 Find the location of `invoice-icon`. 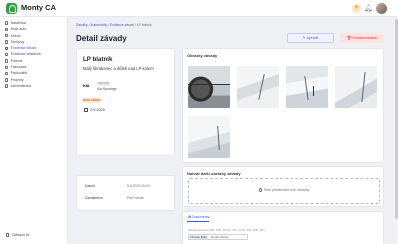

invoice-icon is located at coordinates (7, 67).